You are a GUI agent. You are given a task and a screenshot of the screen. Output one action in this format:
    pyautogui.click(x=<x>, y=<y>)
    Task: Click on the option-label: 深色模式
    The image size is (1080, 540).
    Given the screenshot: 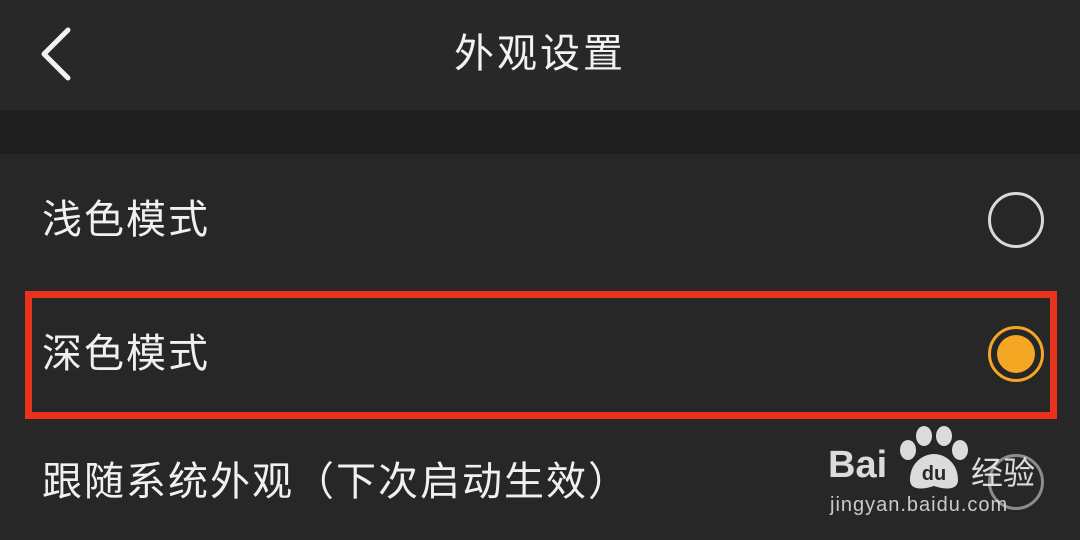 What is the action you would take?
    pyautogui.click(x=126, y=354)
    